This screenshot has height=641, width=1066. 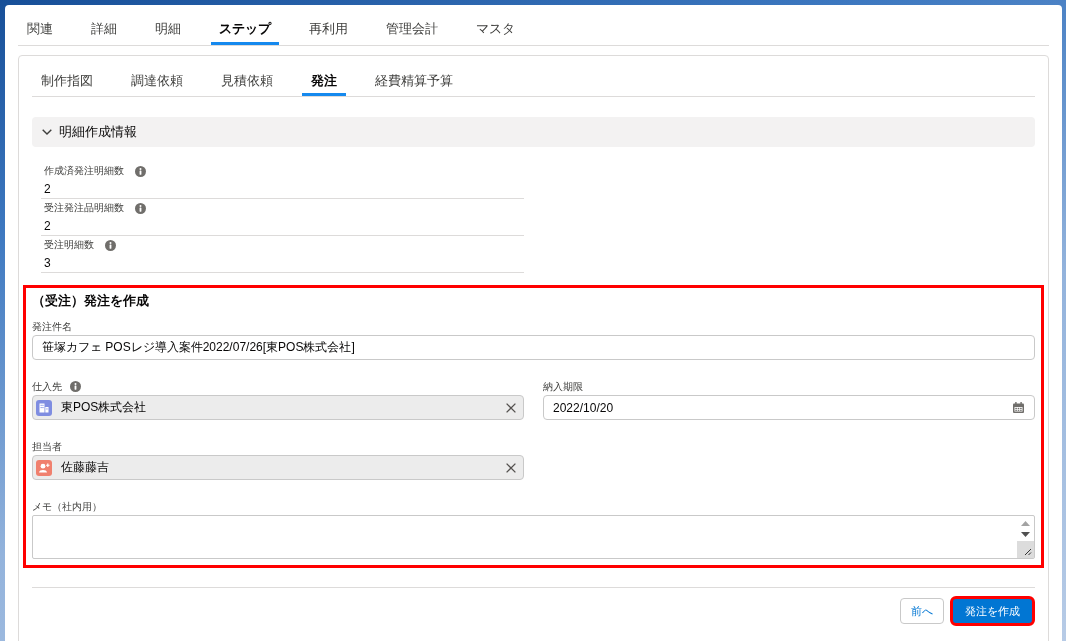 What do you see at coordinates (168, 29) in the screenshot?
I see `tab: 明細` at bounding box center [168, 29].